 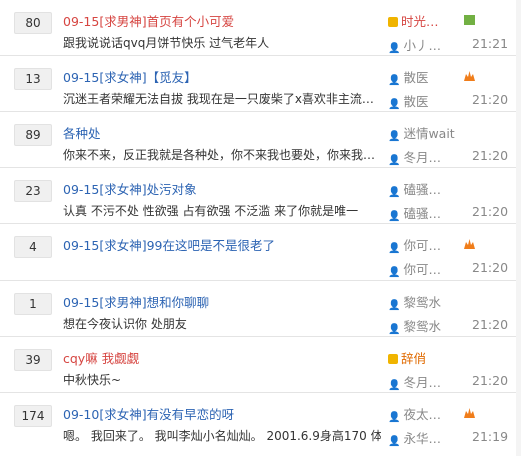 What do you see at coordinates (33, 247) in the screenshot?
I see `reply-count: 4` at bounding box center [33, 247].